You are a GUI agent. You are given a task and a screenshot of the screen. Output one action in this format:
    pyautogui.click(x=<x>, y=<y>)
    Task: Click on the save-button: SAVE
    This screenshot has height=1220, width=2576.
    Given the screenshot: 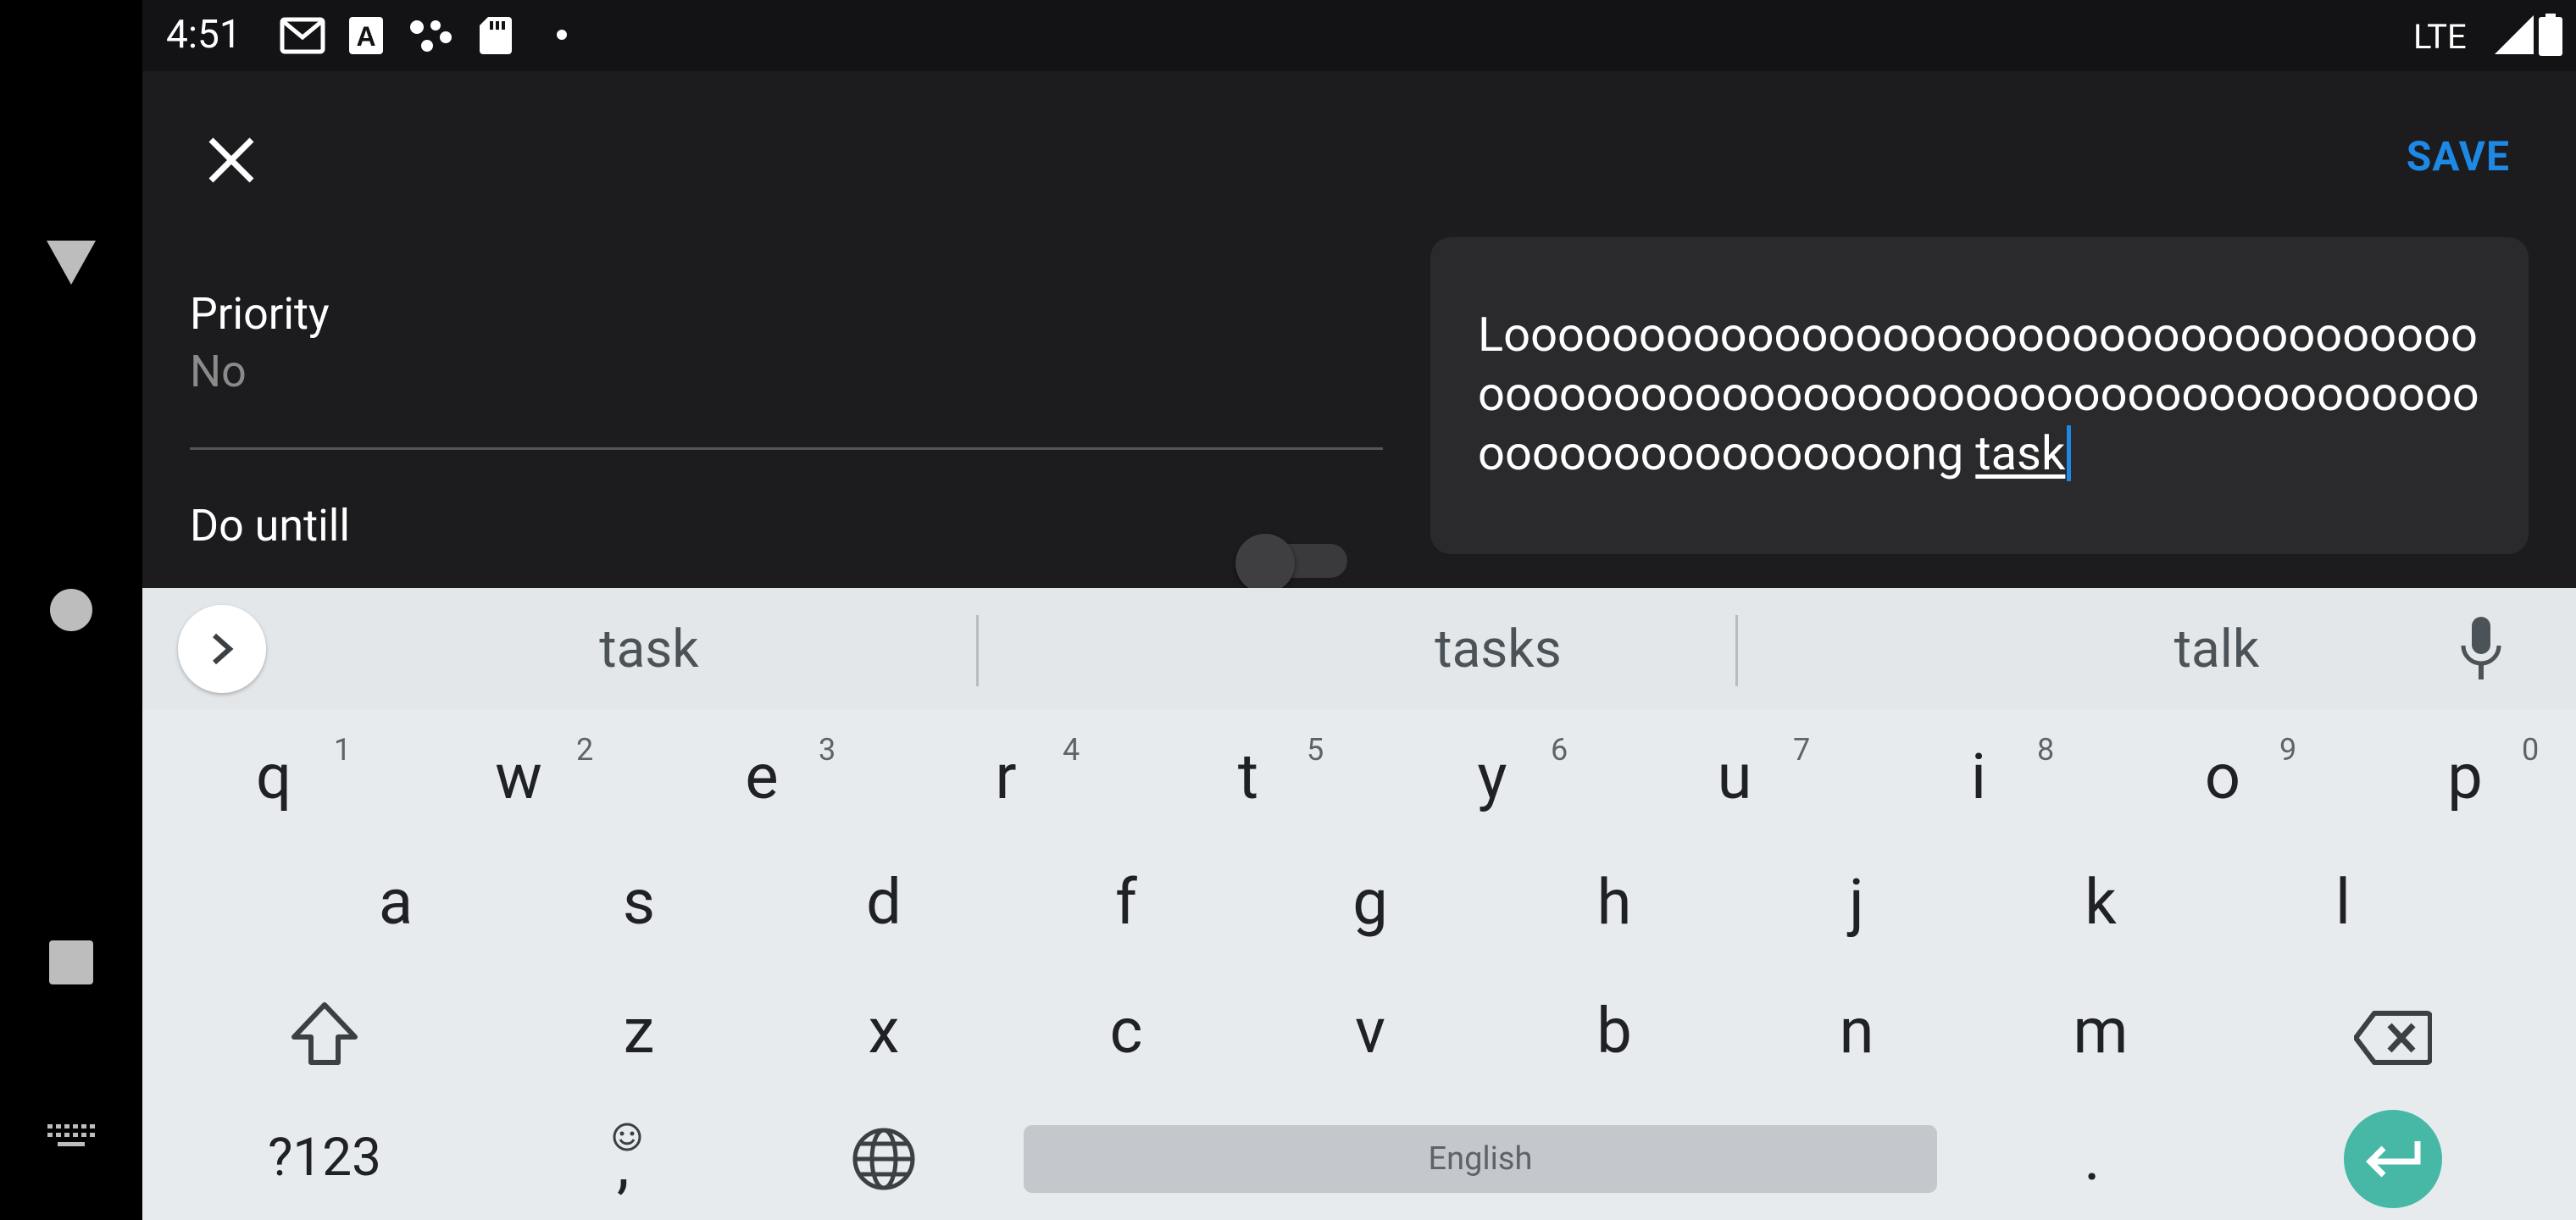 What is the action you would take?
    pyautogui.click(x=2458, y=156)
    